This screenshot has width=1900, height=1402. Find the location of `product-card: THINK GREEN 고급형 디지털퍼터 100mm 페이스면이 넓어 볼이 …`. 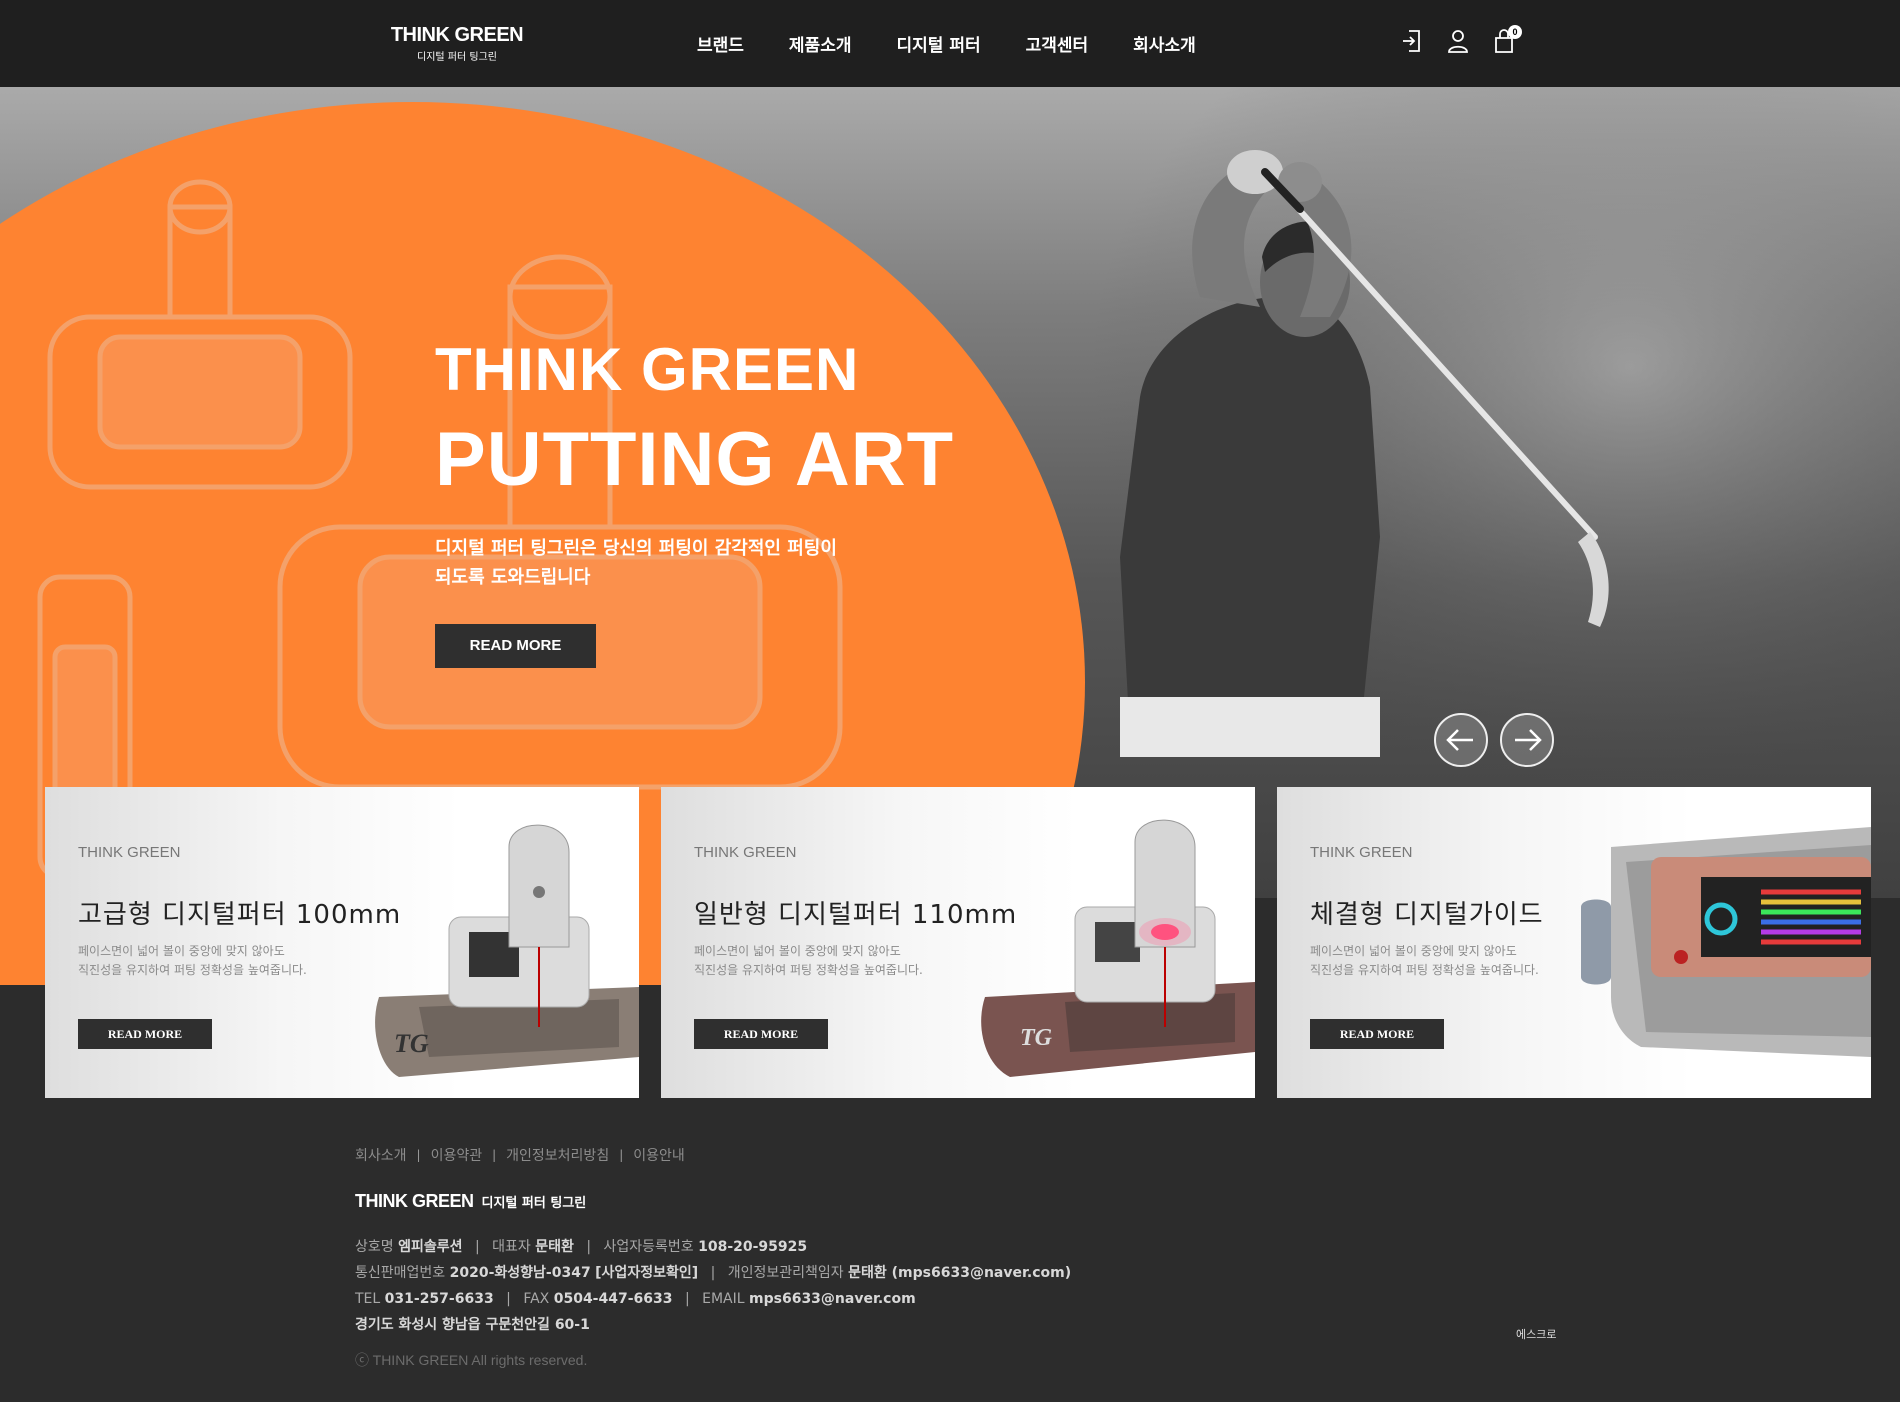

product-card: THINK GREEN 고급형 디지털퍼터 100mm 페이스면이 넓어 볼이 … is located at coordinates (342, 942).